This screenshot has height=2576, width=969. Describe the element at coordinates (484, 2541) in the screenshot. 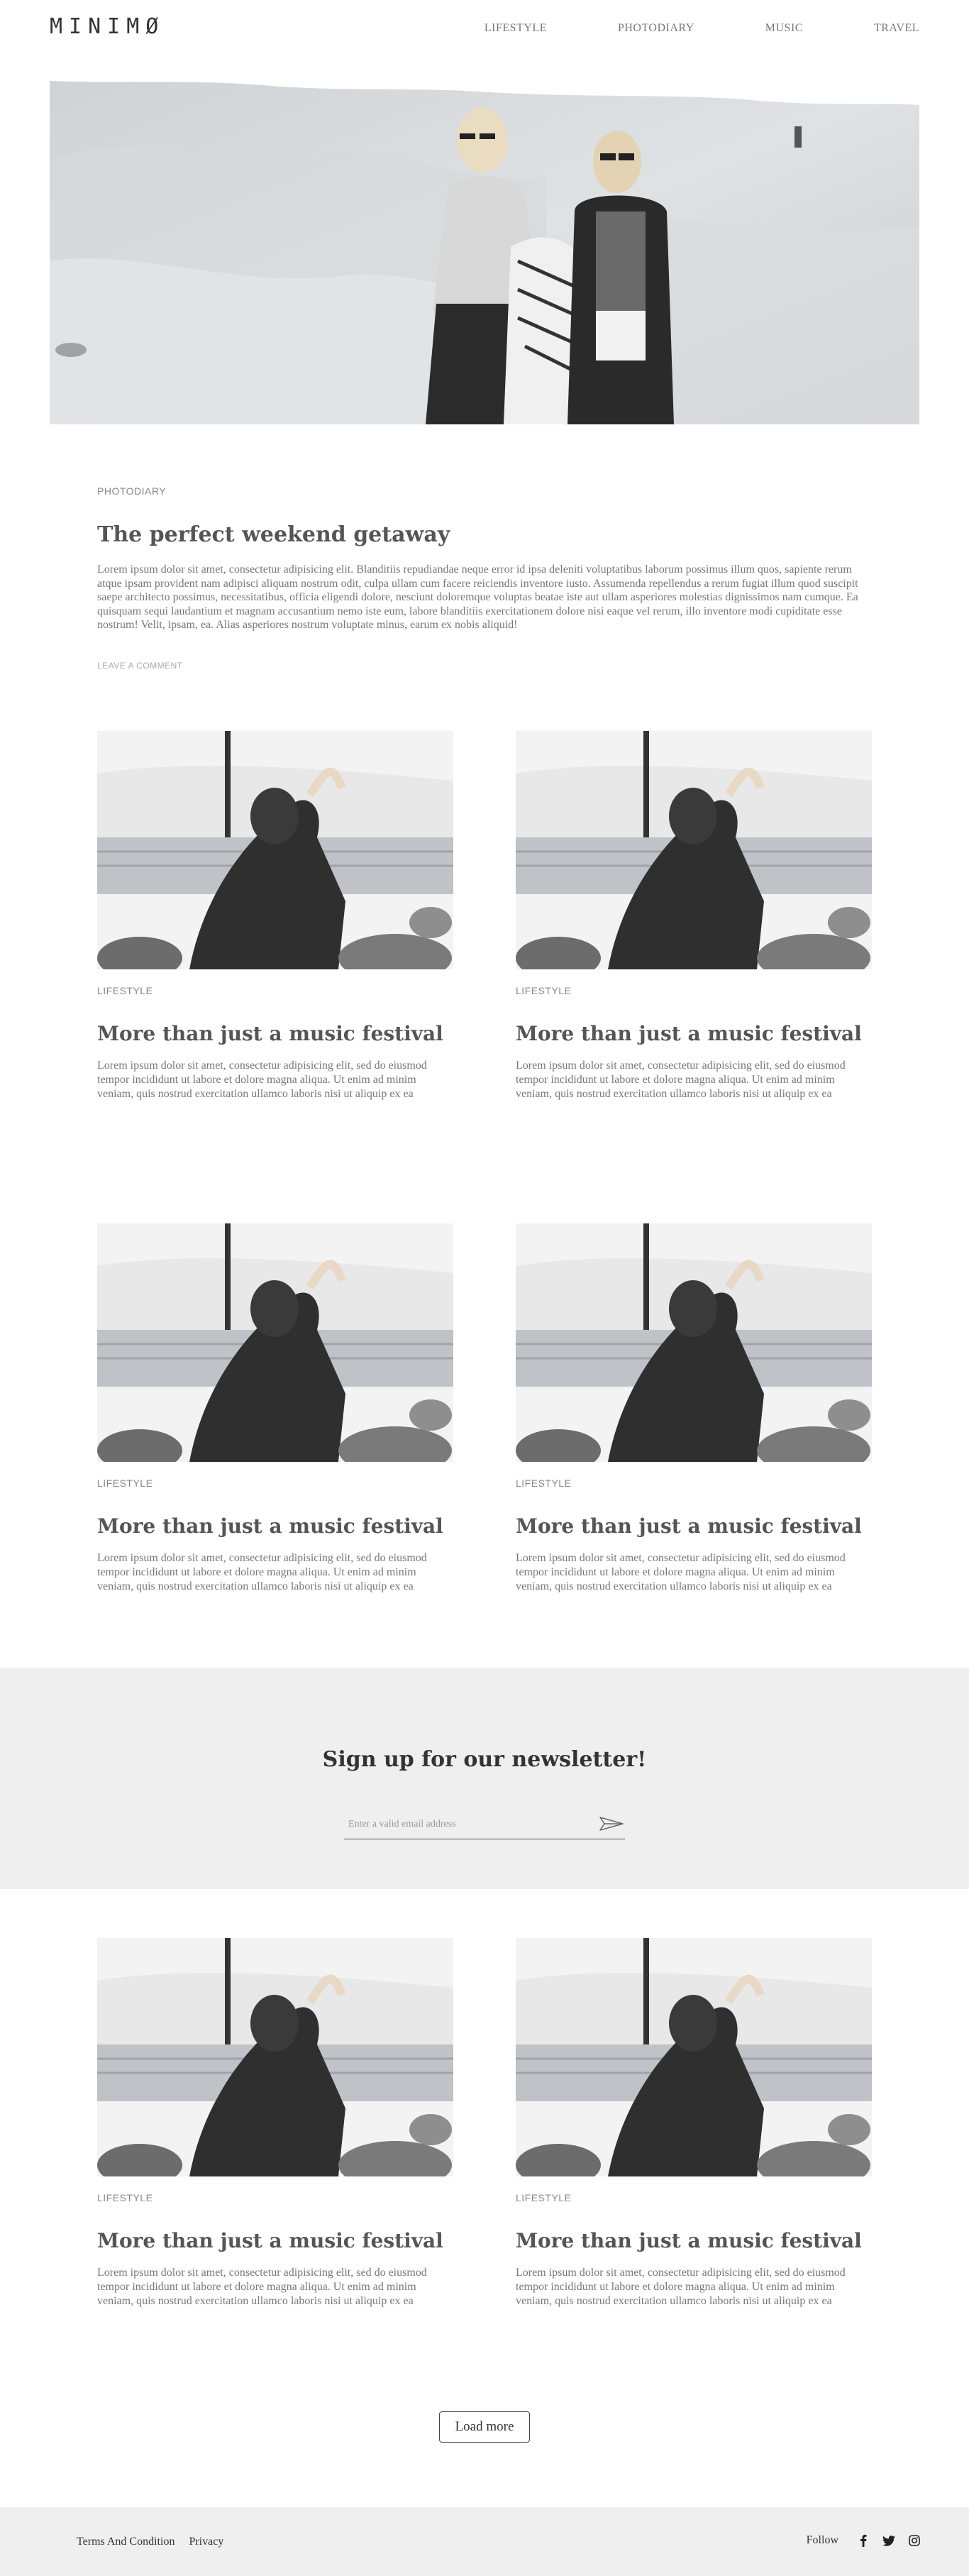

I see `site-footer: Terms And Condition Privacy Follow` at that location.